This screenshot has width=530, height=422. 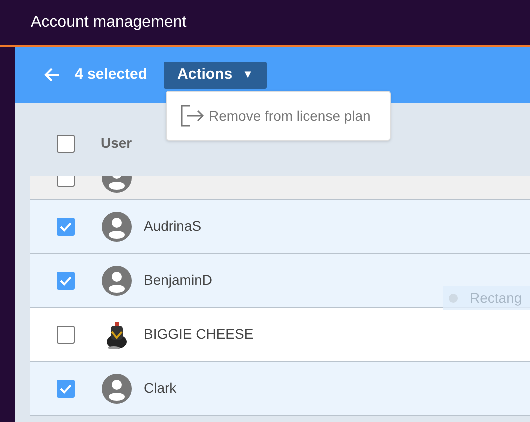 I want to click on ghost-label: Rectang, so click(x=496, y=298).